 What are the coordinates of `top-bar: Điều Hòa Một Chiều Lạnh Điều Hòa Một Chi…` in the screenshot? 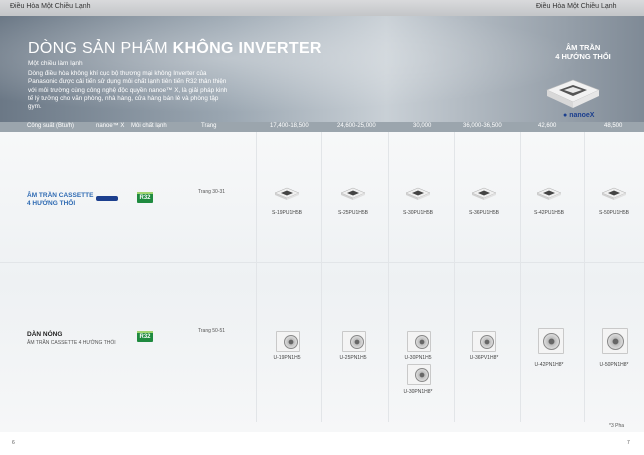 It's located at (322, 8).